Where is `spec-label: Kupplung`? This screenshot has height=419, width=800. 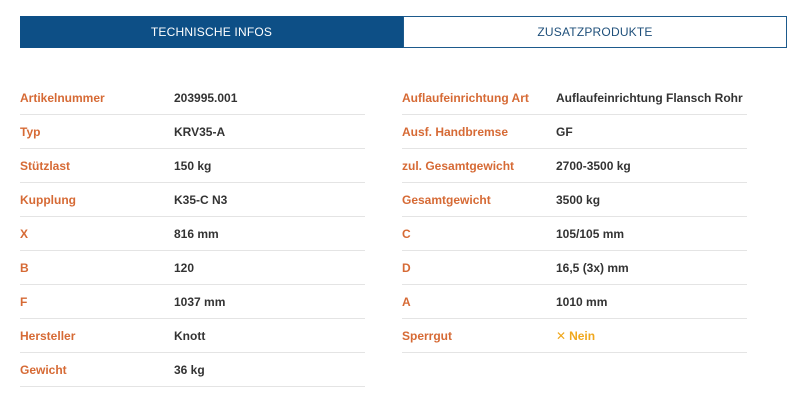 spec-label: Kupplung is located at coordinates (48, 200).